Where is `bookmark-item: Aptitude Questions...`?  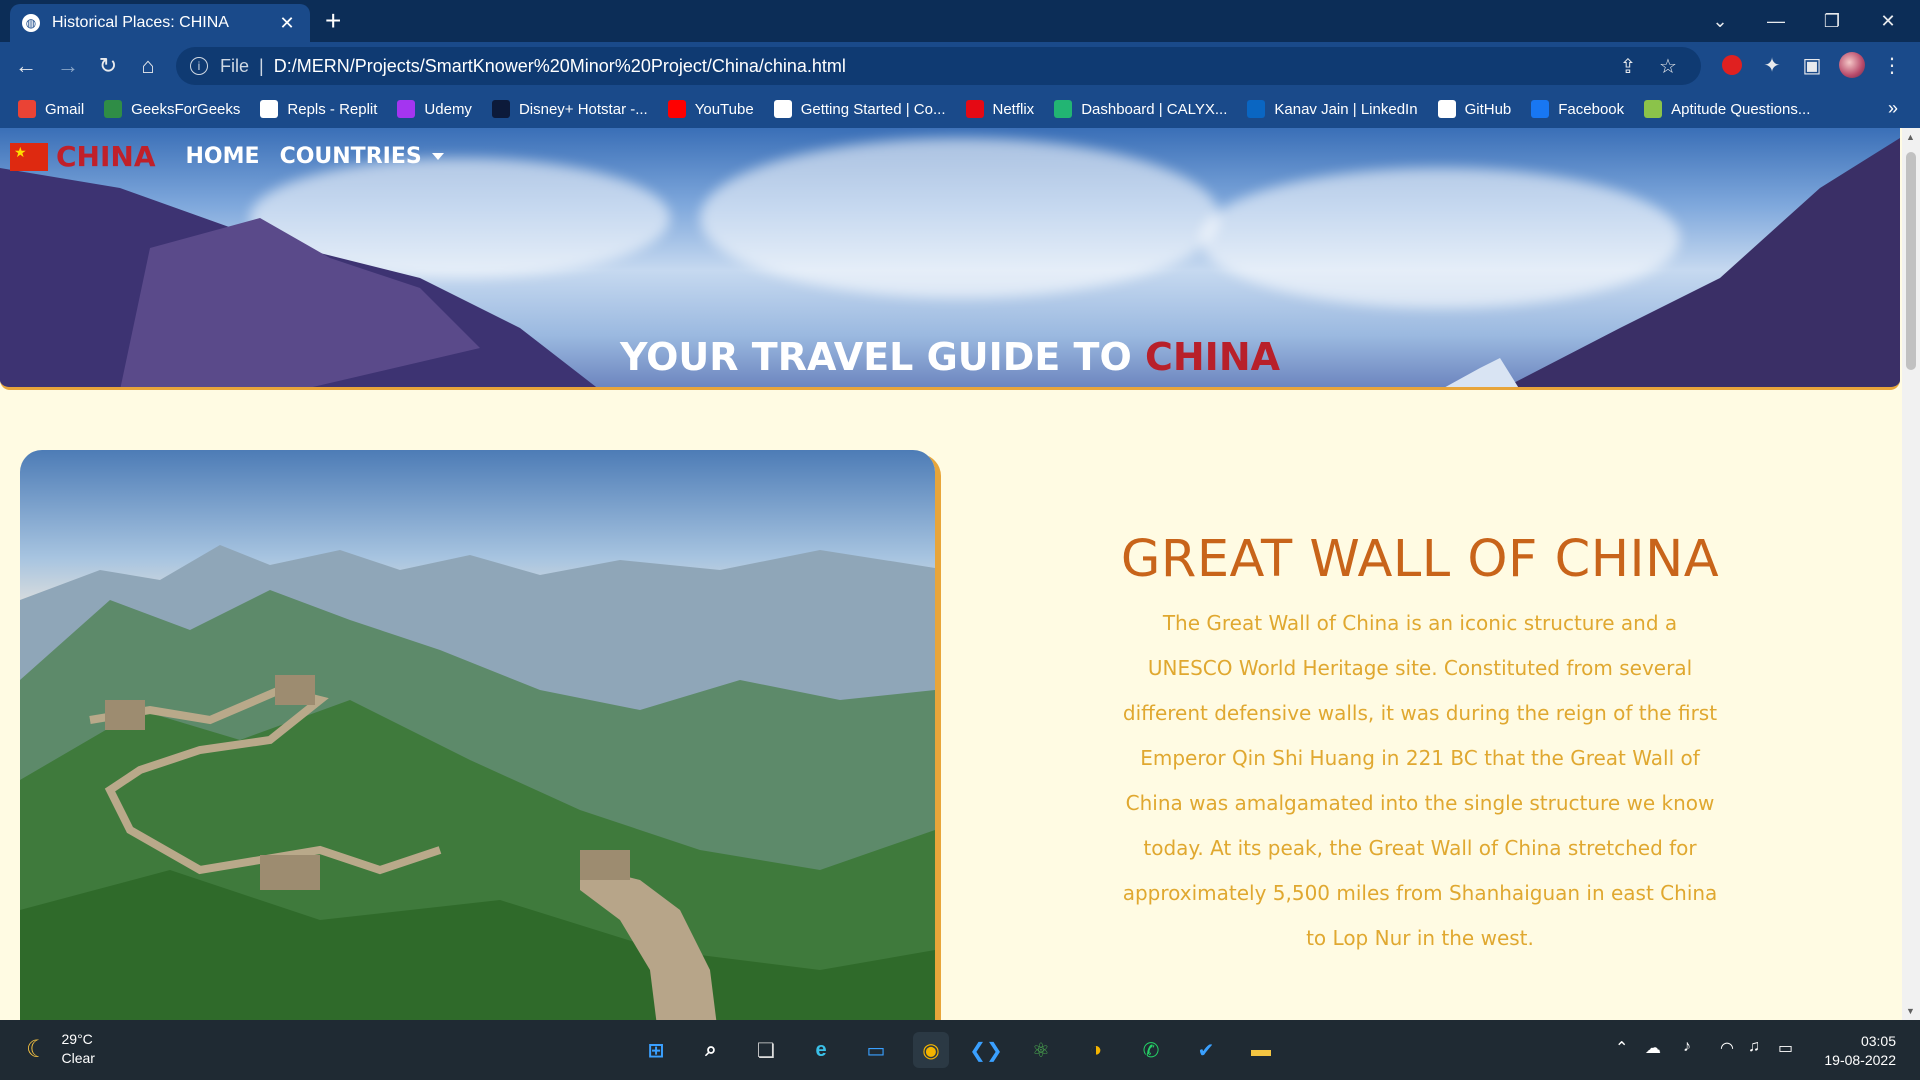
bookmark-item: Aptitude Questions... is located at coordinates (1727, 109).